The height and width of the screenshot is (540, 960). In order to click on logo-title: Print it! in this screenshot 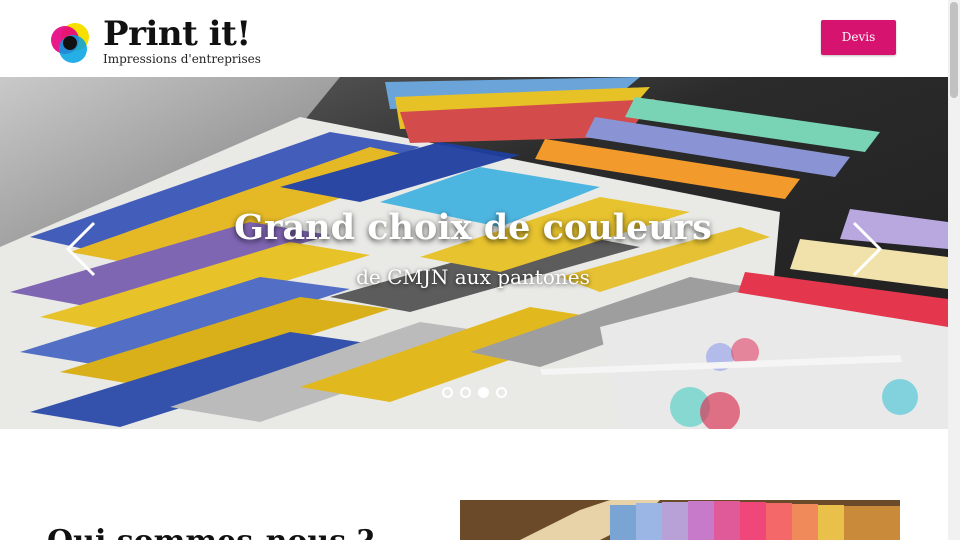, I will do `click(177, 34)`.